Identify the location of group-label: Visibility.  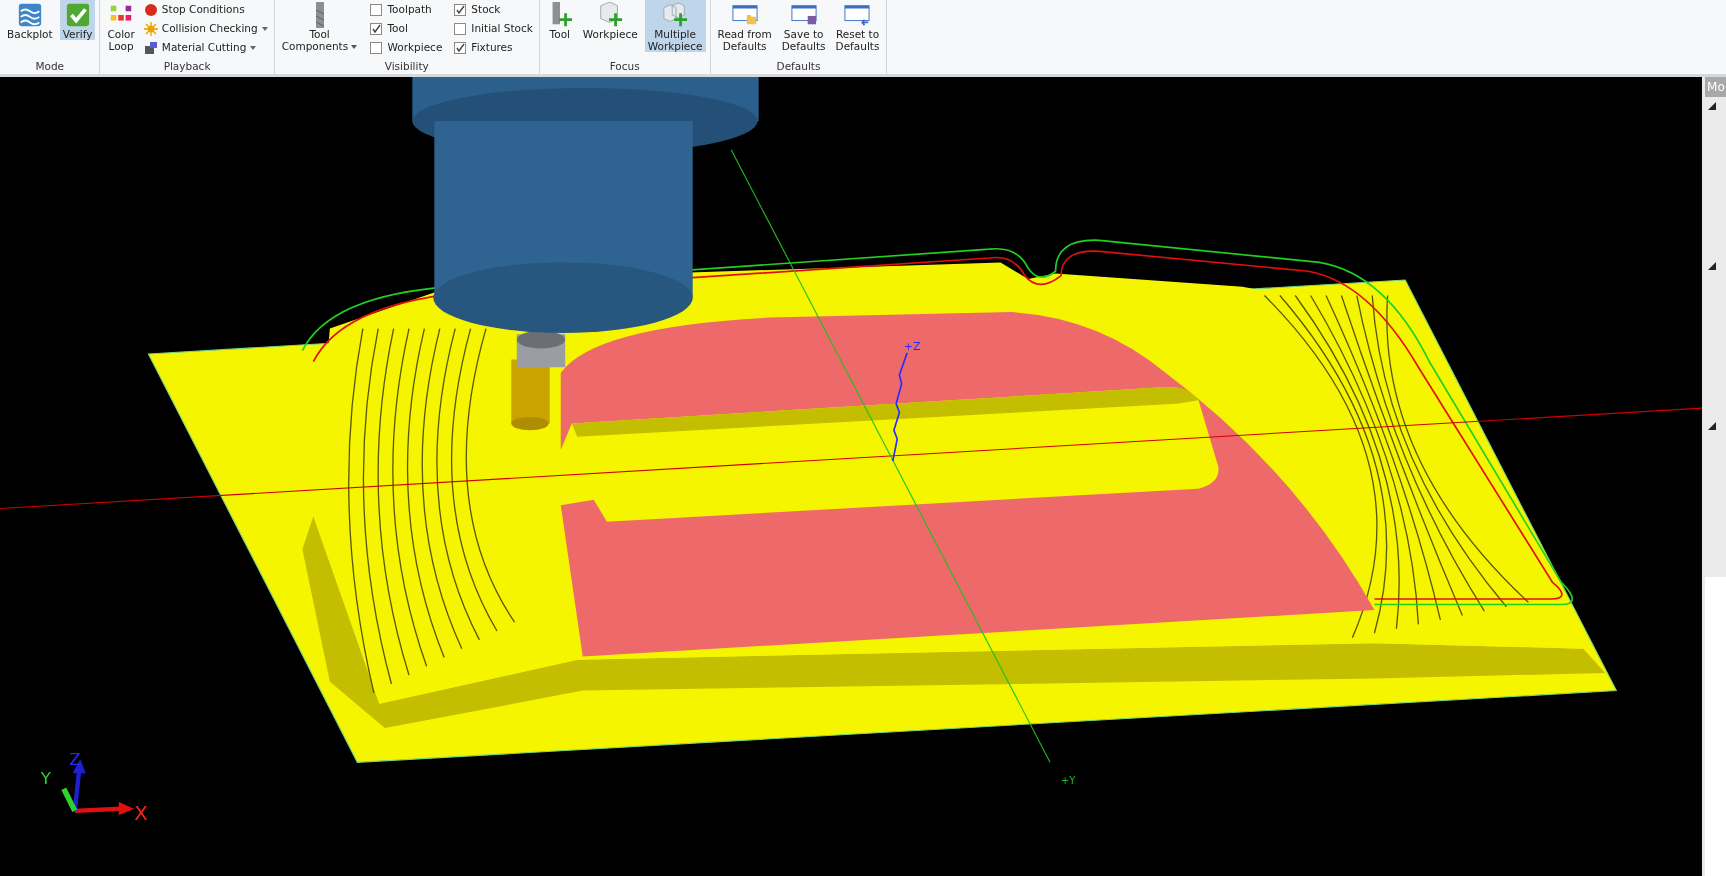
(406, 66).